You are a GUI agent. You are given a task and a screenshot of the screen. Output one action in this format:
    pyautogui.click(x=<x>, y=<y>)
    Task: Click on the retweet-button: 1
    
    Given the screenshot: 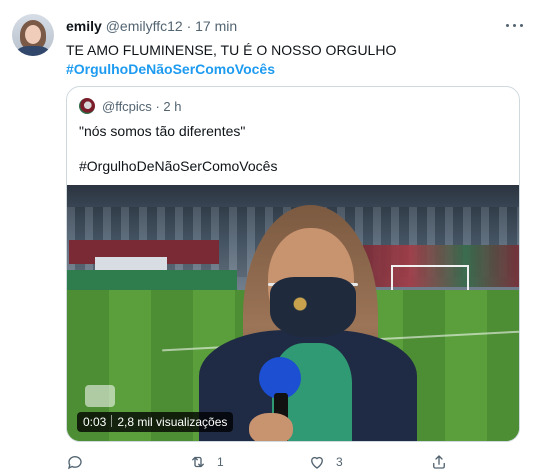 What is the action you would take?
    pyautogui.click(x=206, y=462)
    